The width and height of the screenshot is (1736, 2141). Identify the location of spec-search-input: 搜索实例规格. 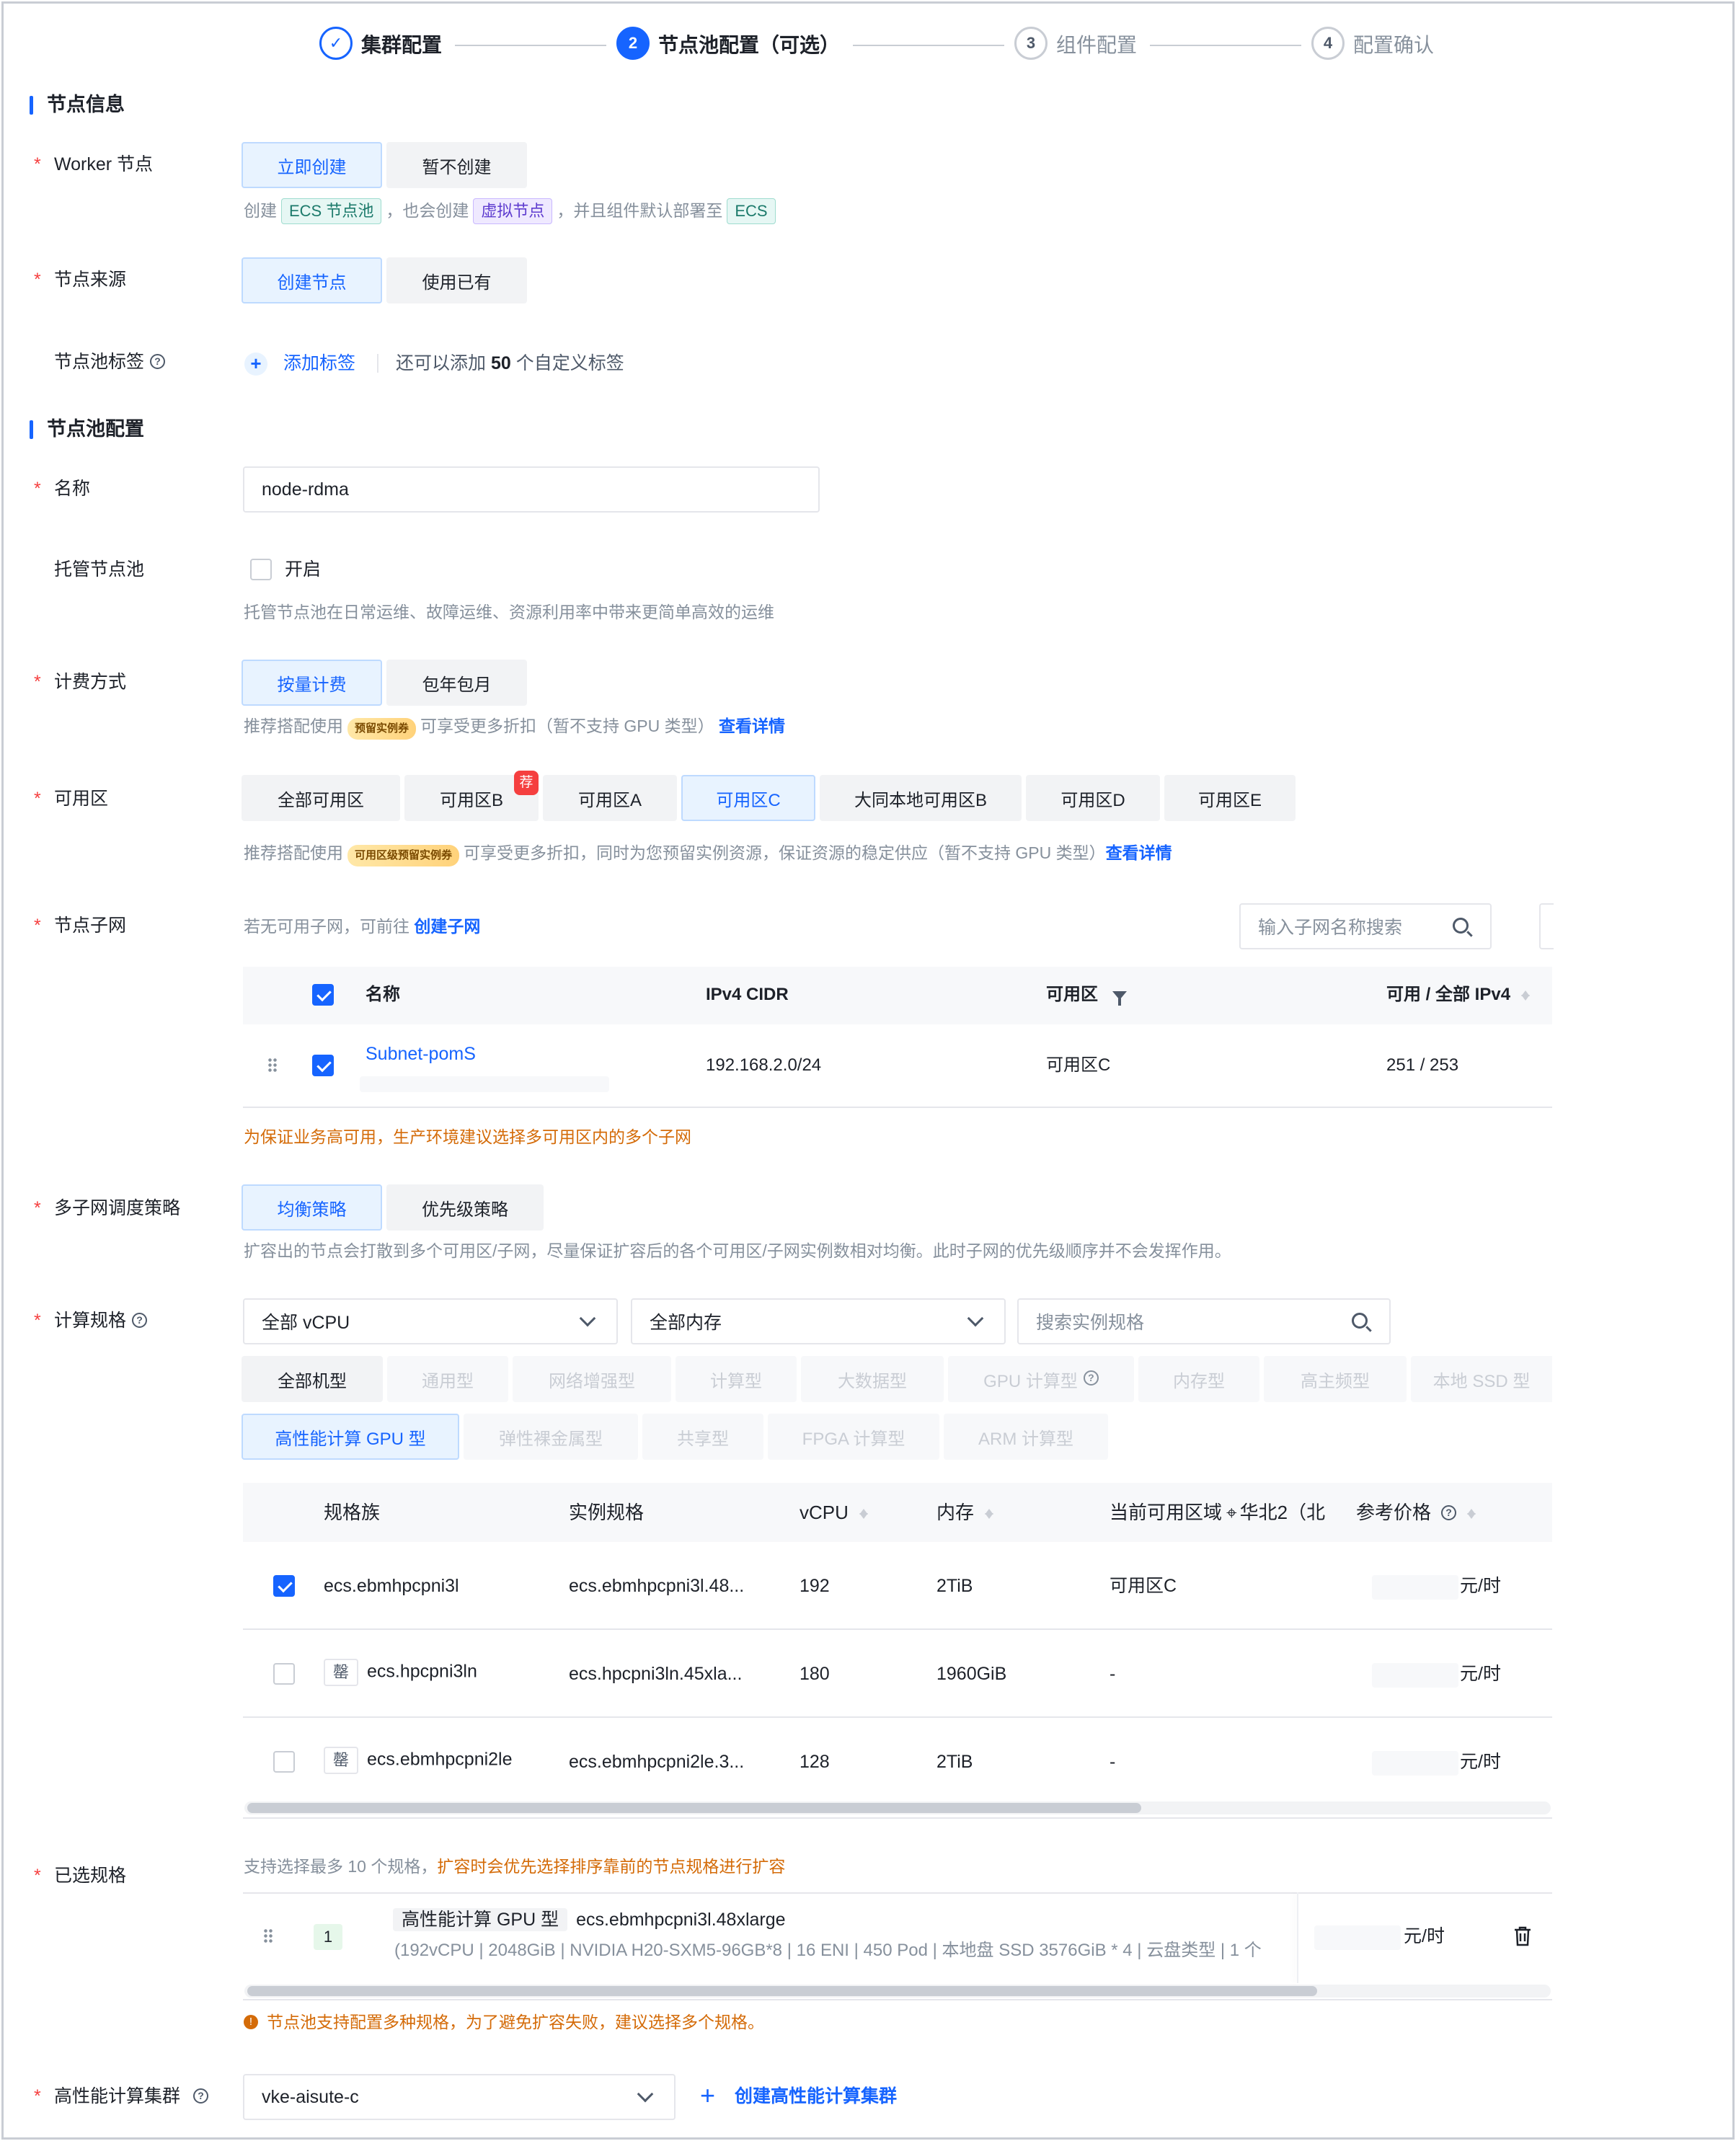
(1204, 1321).